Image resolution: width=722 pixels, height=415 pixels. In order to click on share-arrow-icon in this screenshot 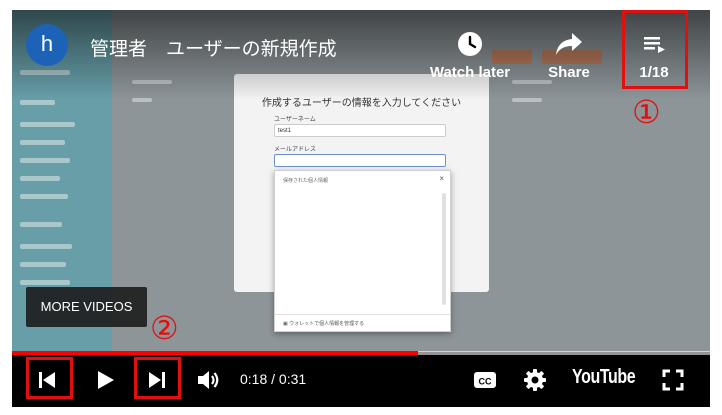, I will do `click(569, 44)`.